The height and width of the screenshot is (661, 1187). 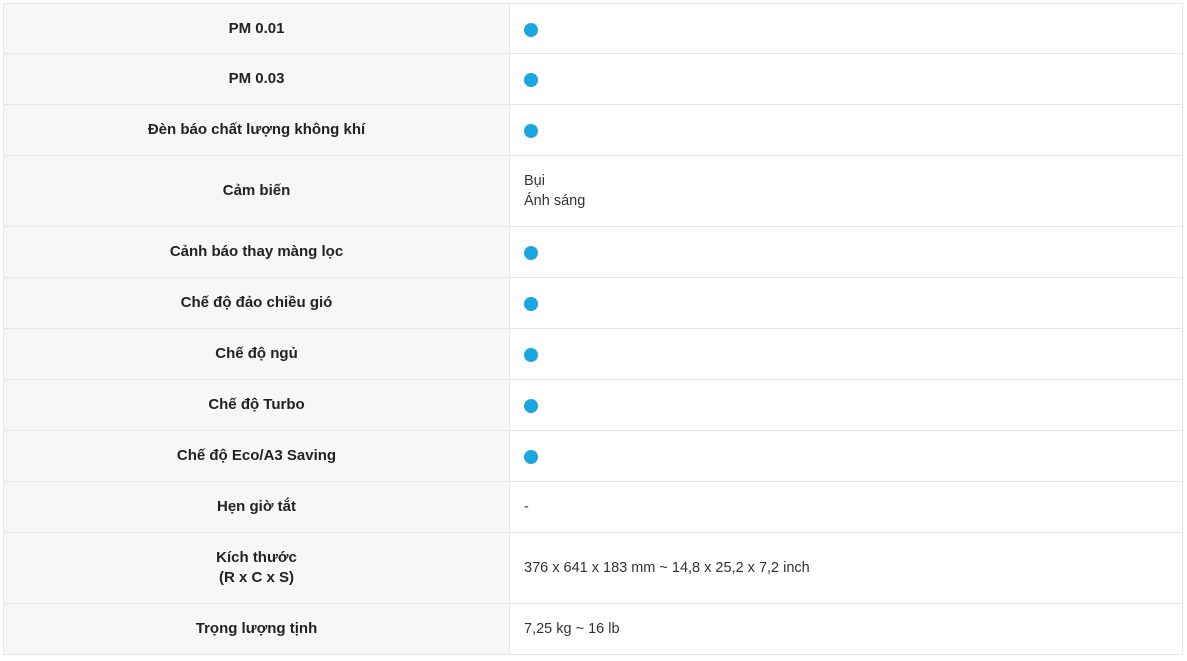 What do you see at coordinates (534, 181) in the screenshot?
I see `spec-value: Bụi` at bounding box center [534, 181].